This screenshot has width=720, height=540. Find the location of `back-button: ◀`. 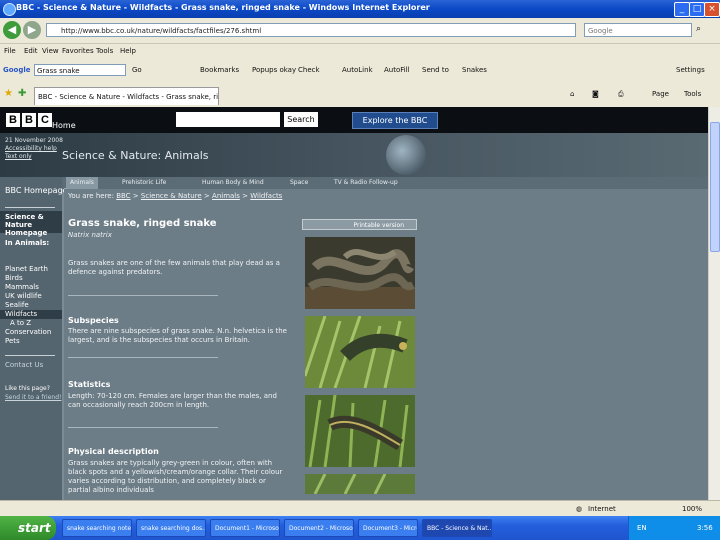

back-button: ◀ is located at coordinates (12, 30).